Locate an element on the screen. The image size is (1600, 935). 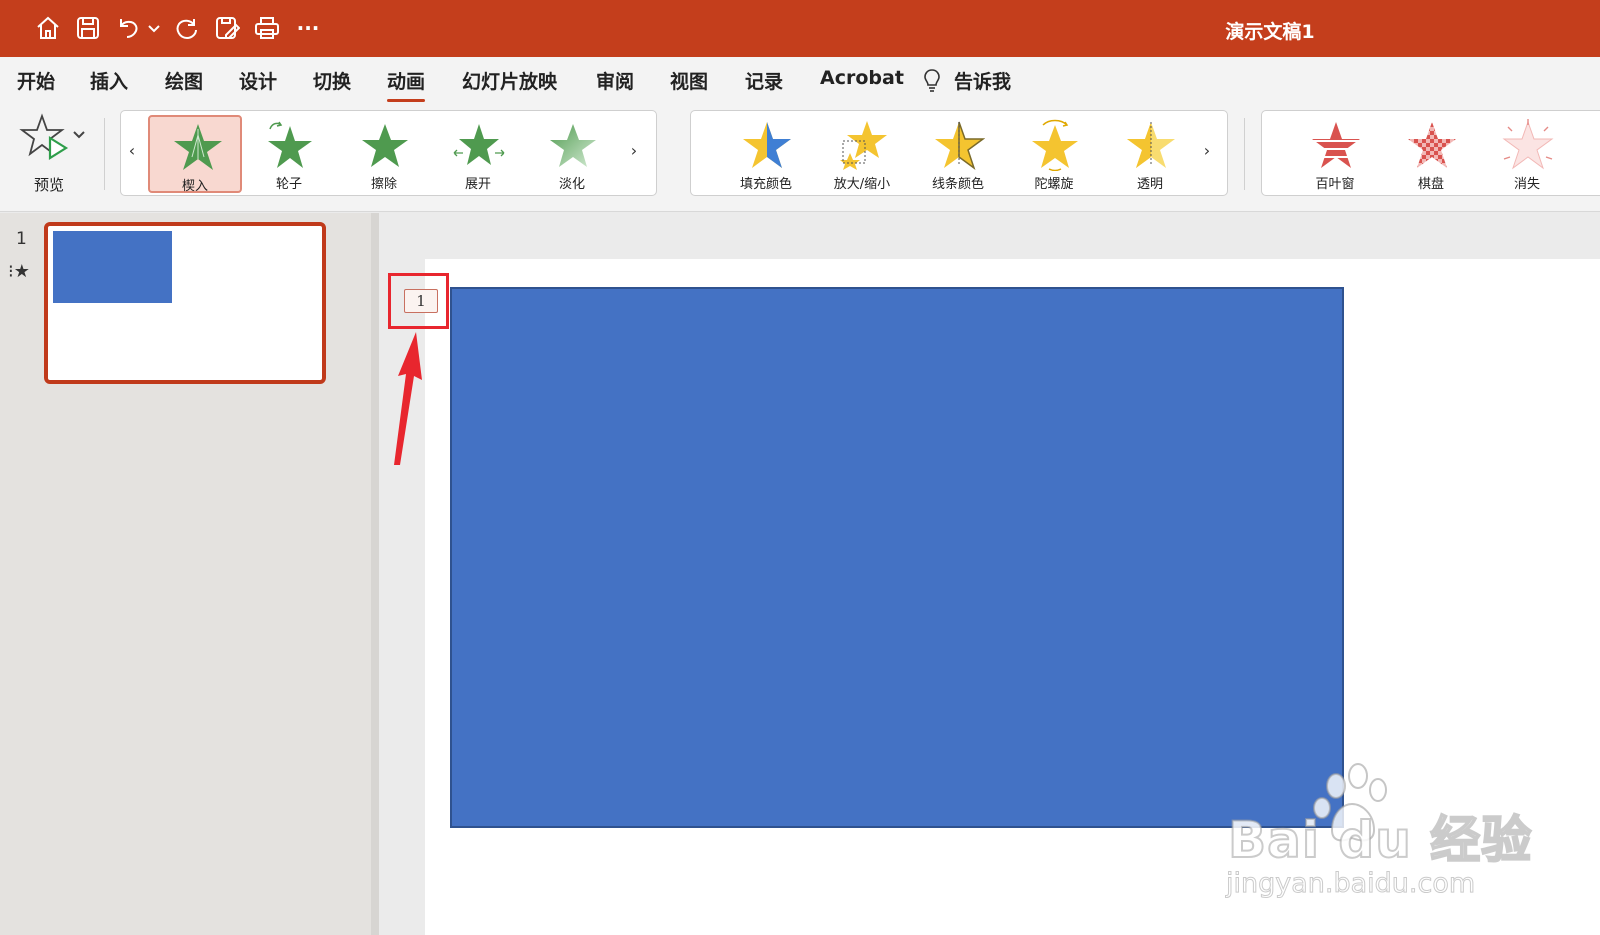
effect-label: 轮子 is located at coordinates (288, 184).